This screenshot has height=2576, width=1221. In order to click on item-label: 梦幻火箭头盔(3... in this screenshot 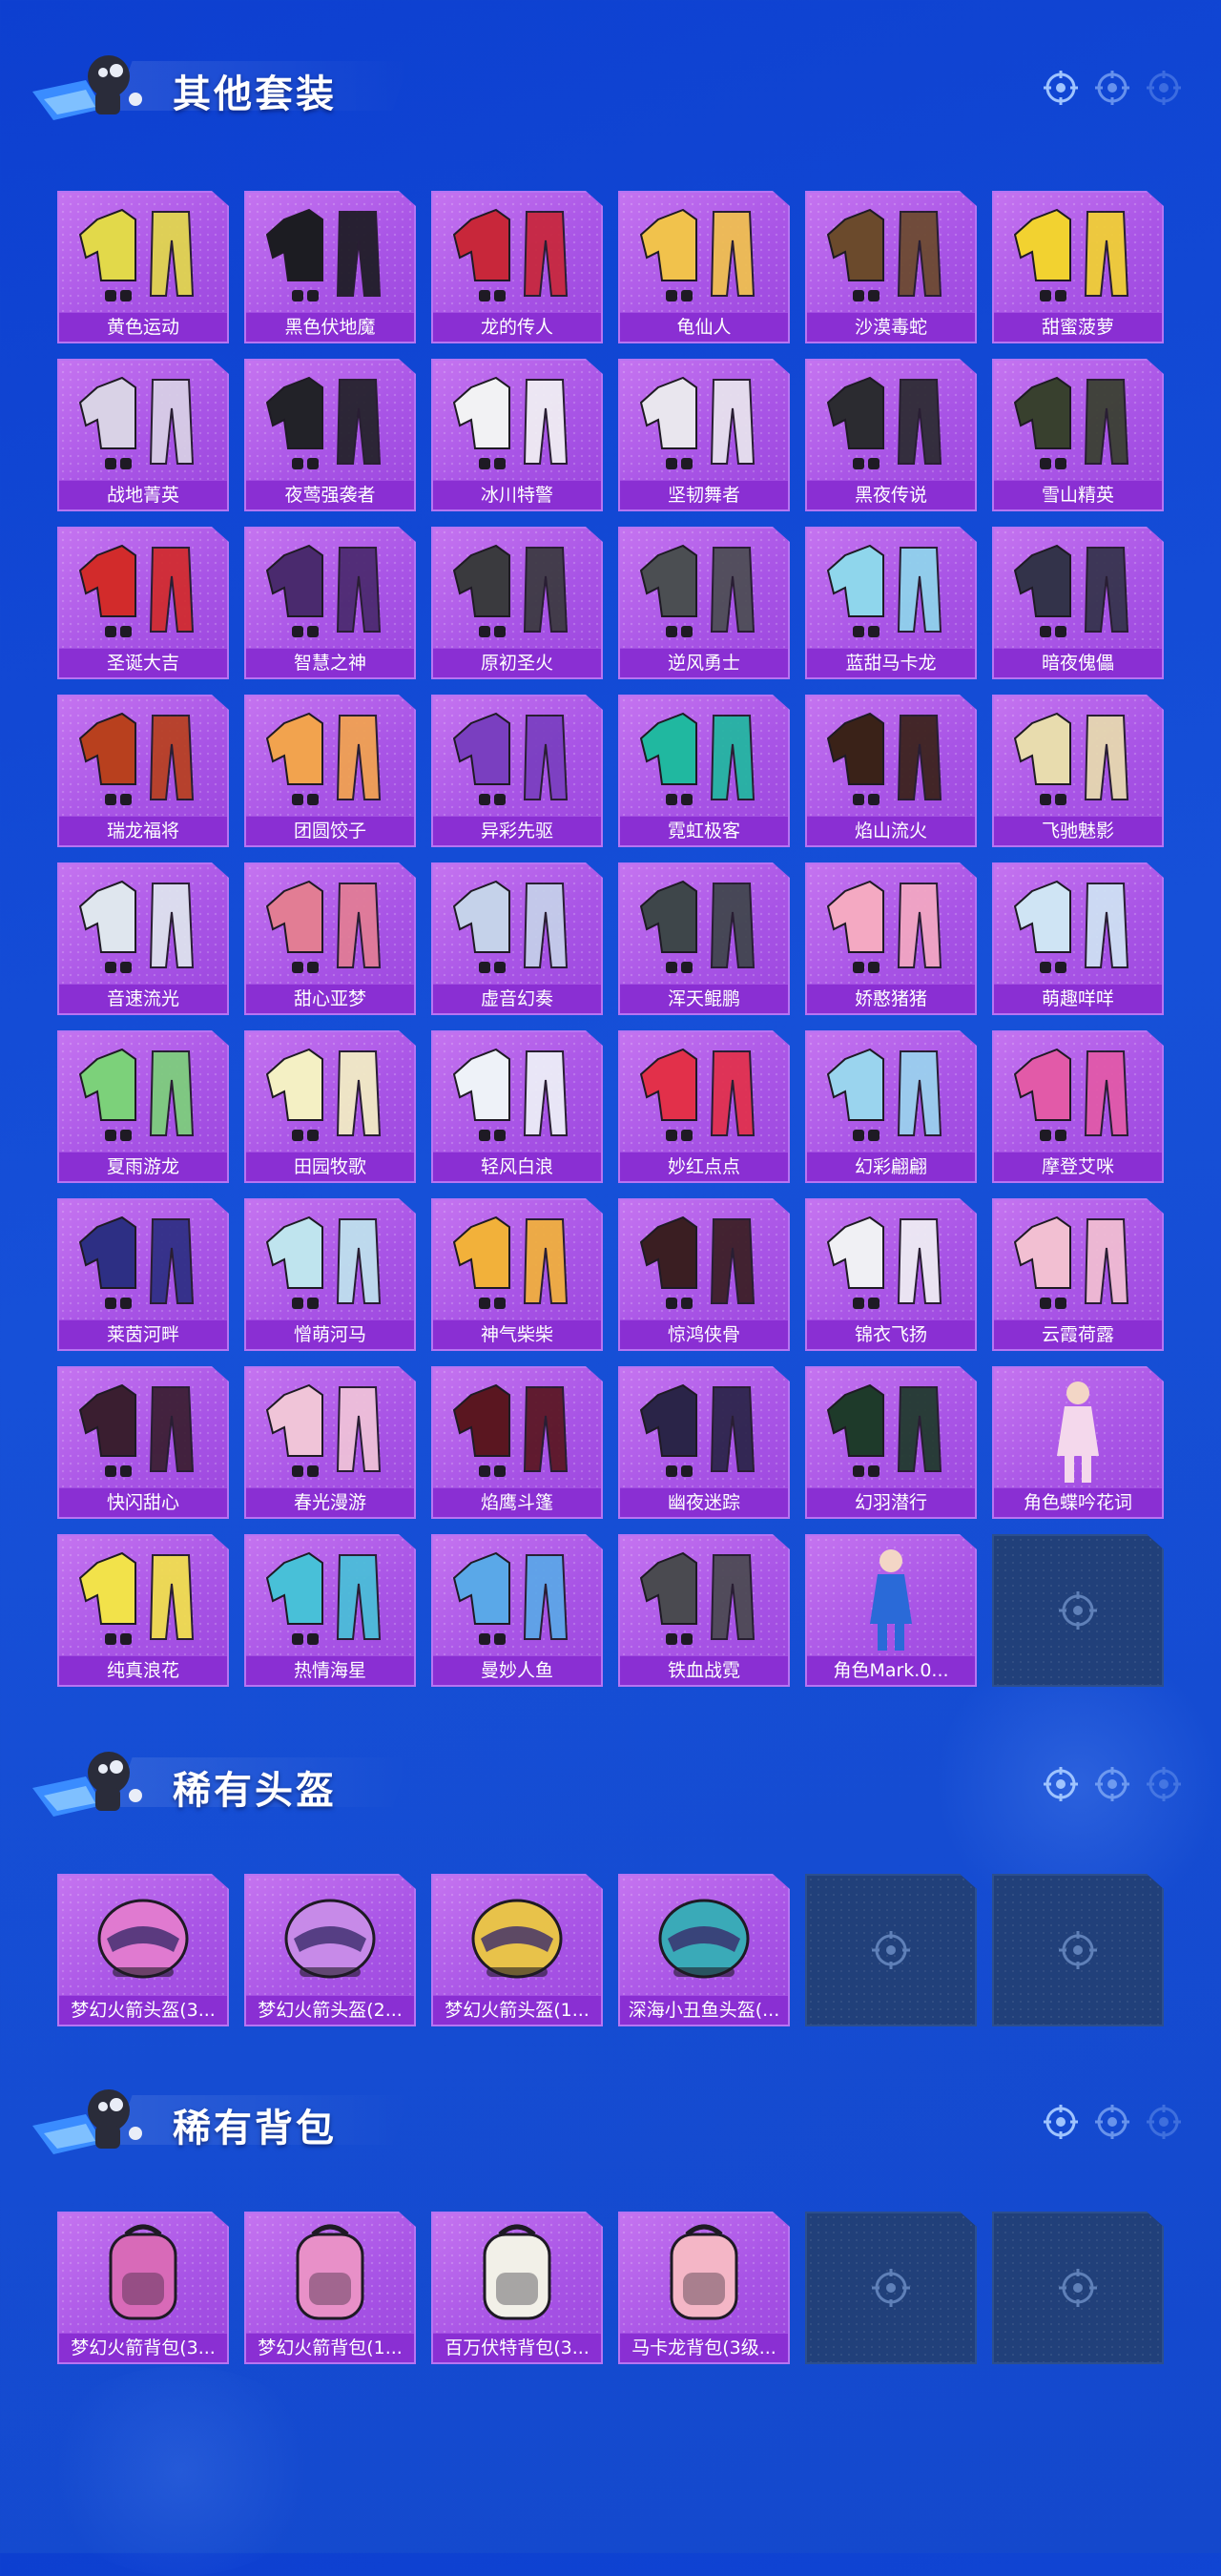, I will do `click(143, 2010)`.